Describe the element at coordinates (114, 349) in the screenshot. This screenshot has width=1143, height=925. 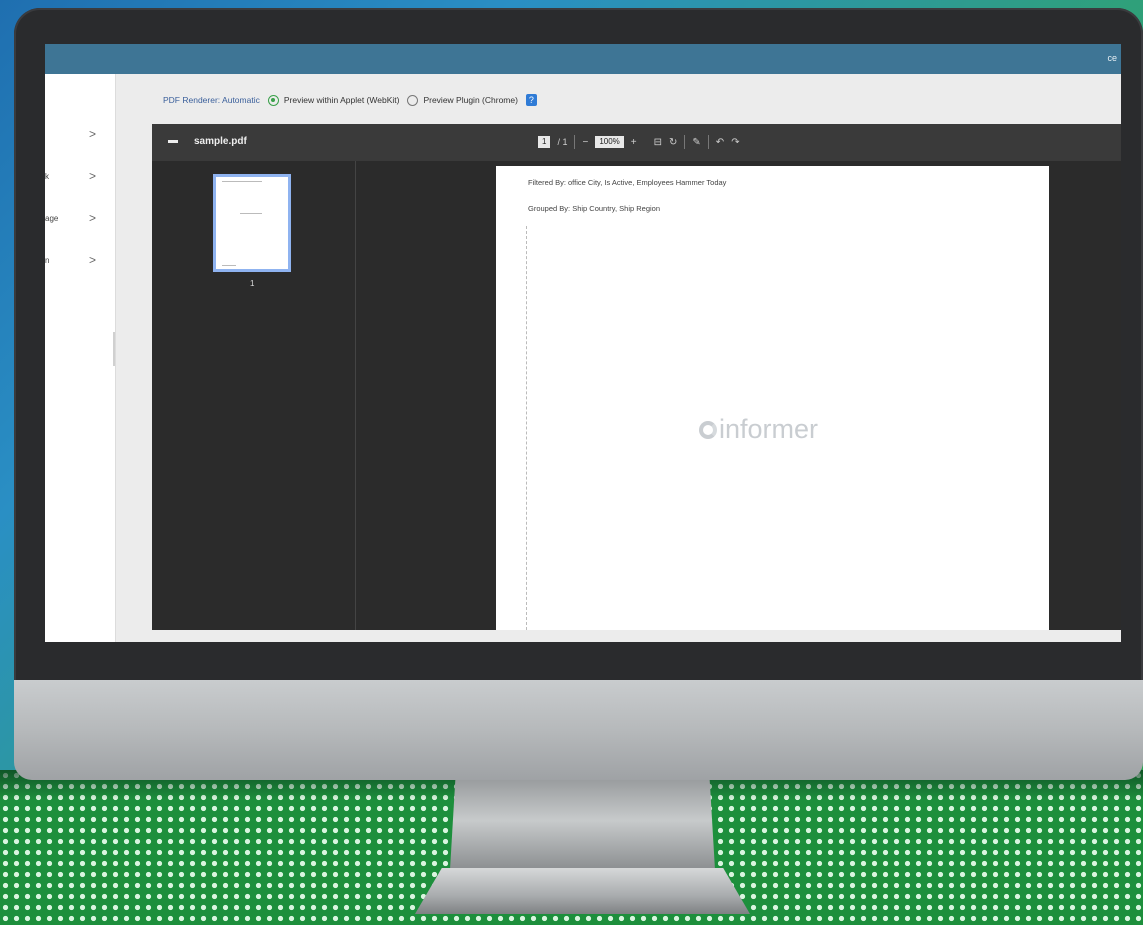
I see `sidebar-scrollbar` at that location.